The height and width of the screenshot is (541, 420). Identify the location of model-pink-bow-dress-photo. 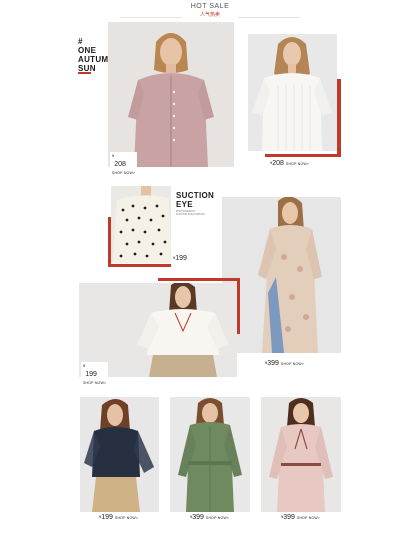
(301, 454).